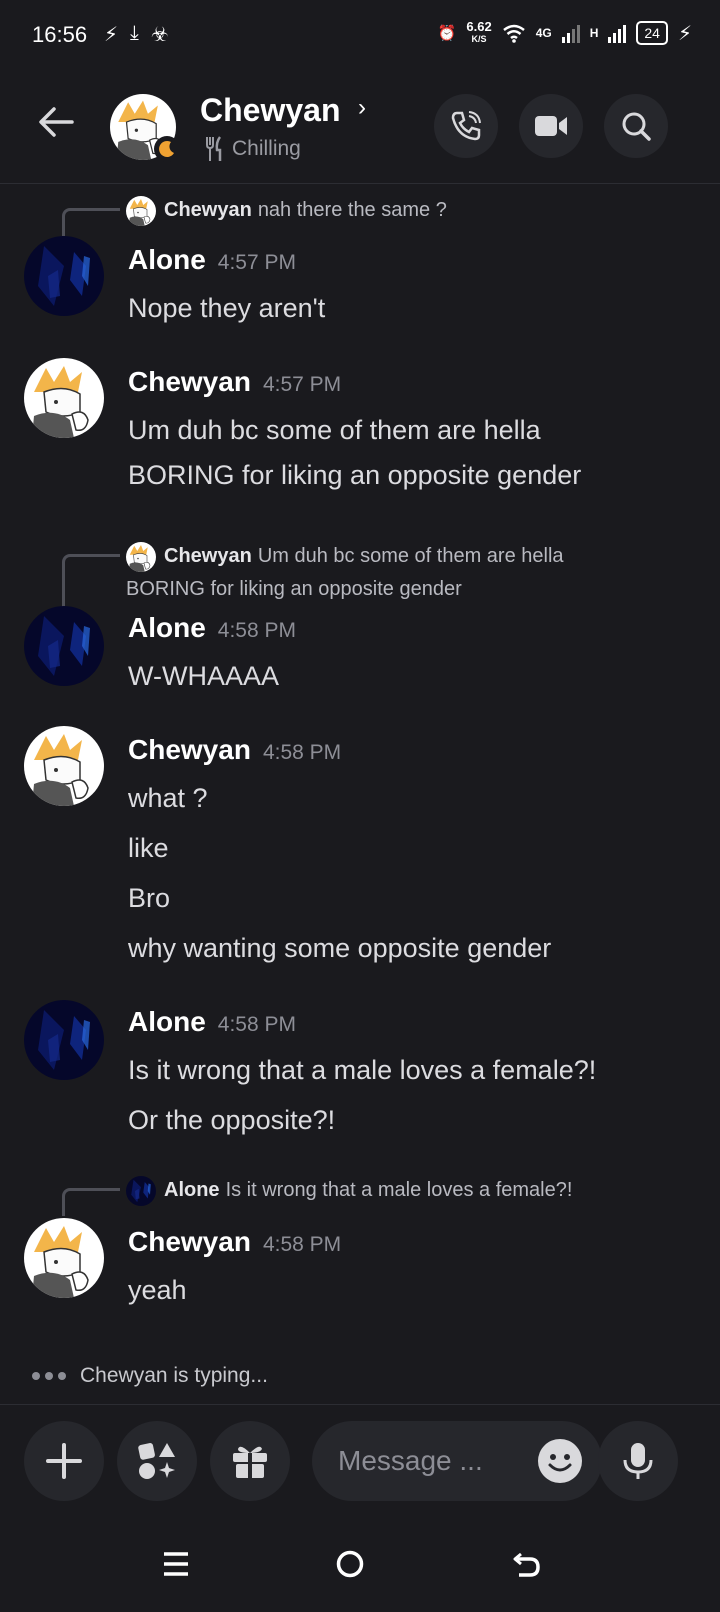  I want to click on message-text: Um duh bc some of them are hella, so click(334, 430).